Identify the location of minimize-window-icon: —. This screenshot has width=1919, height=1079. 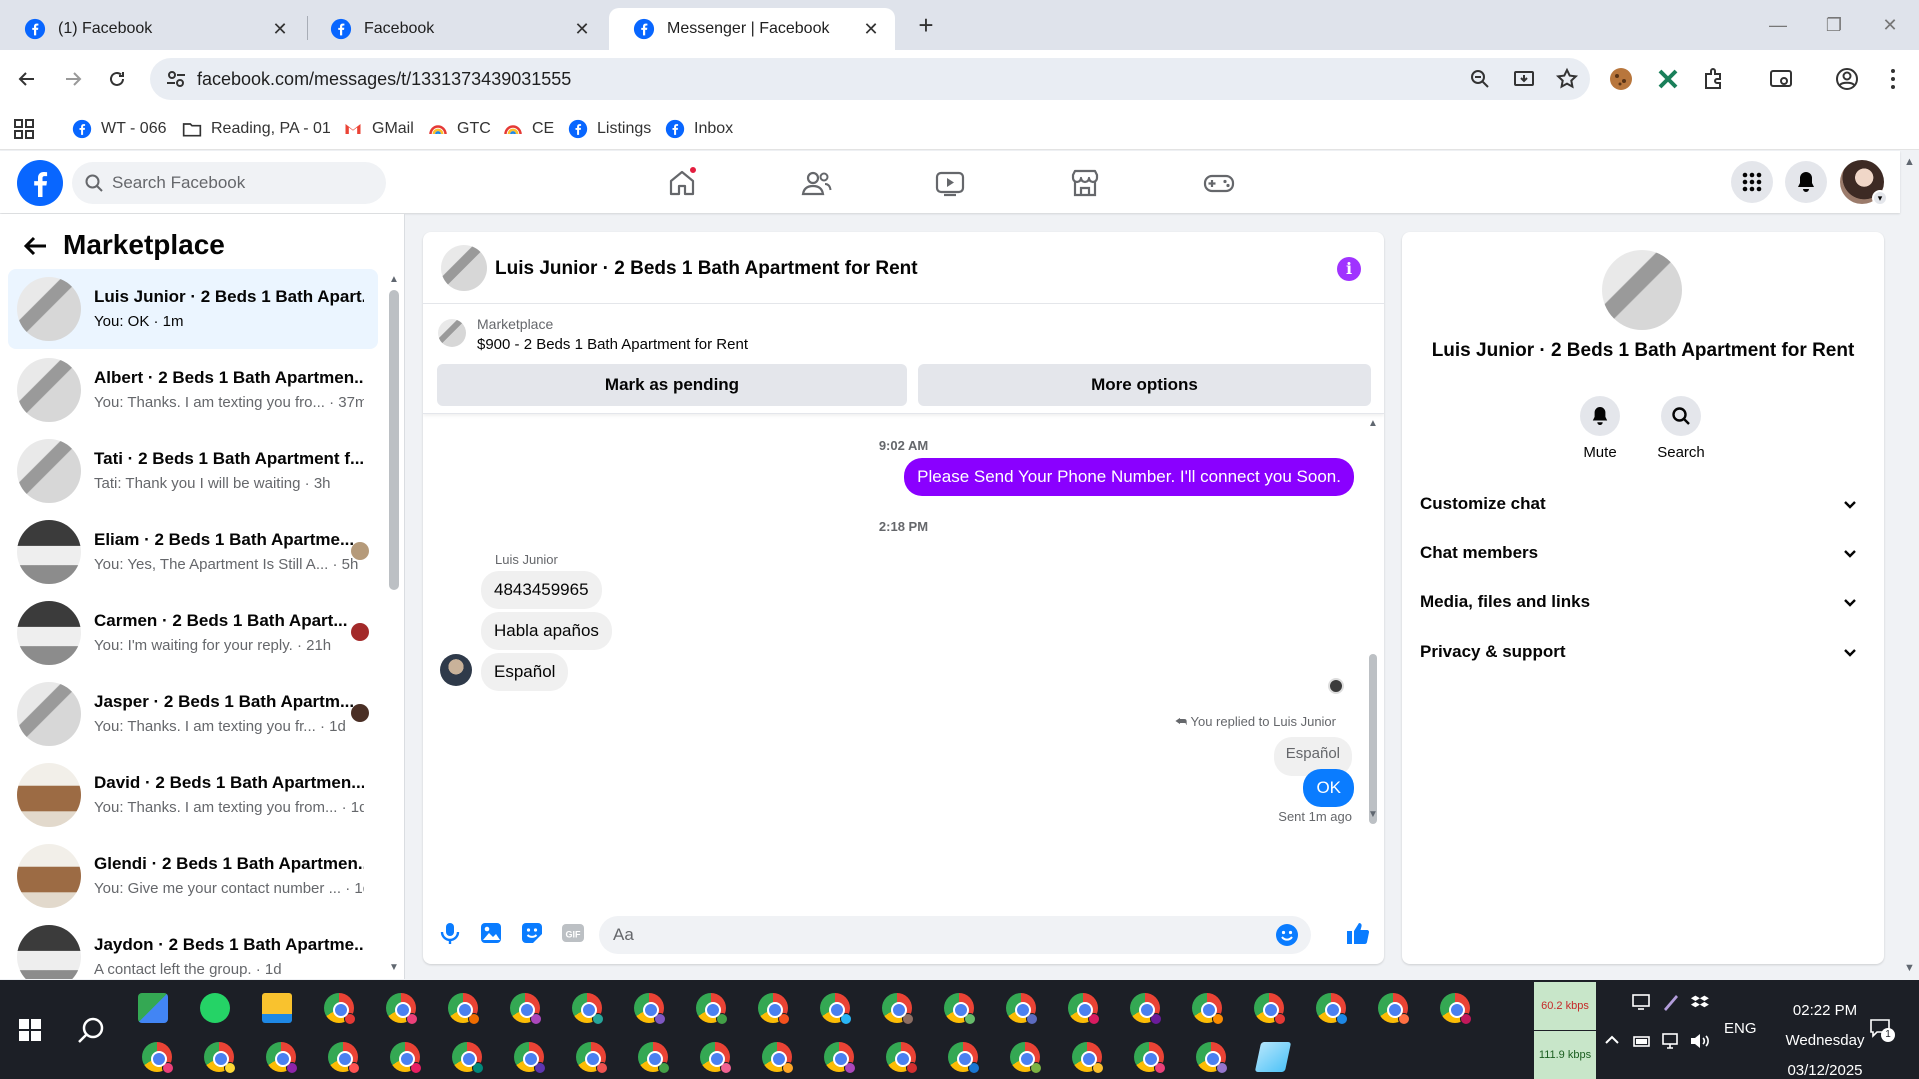
(1778, 25).